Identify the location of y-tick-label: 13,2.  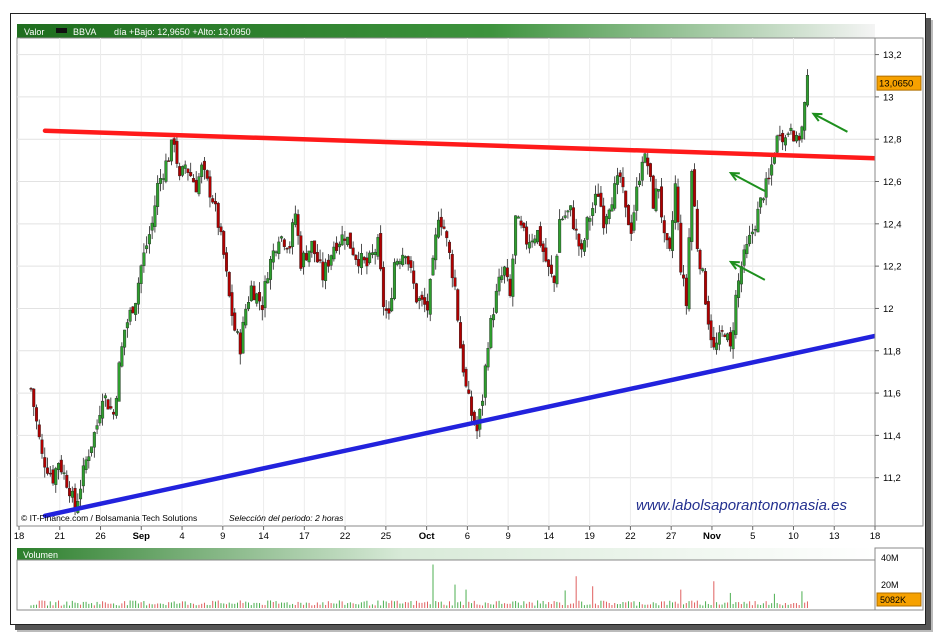
(892, 55).